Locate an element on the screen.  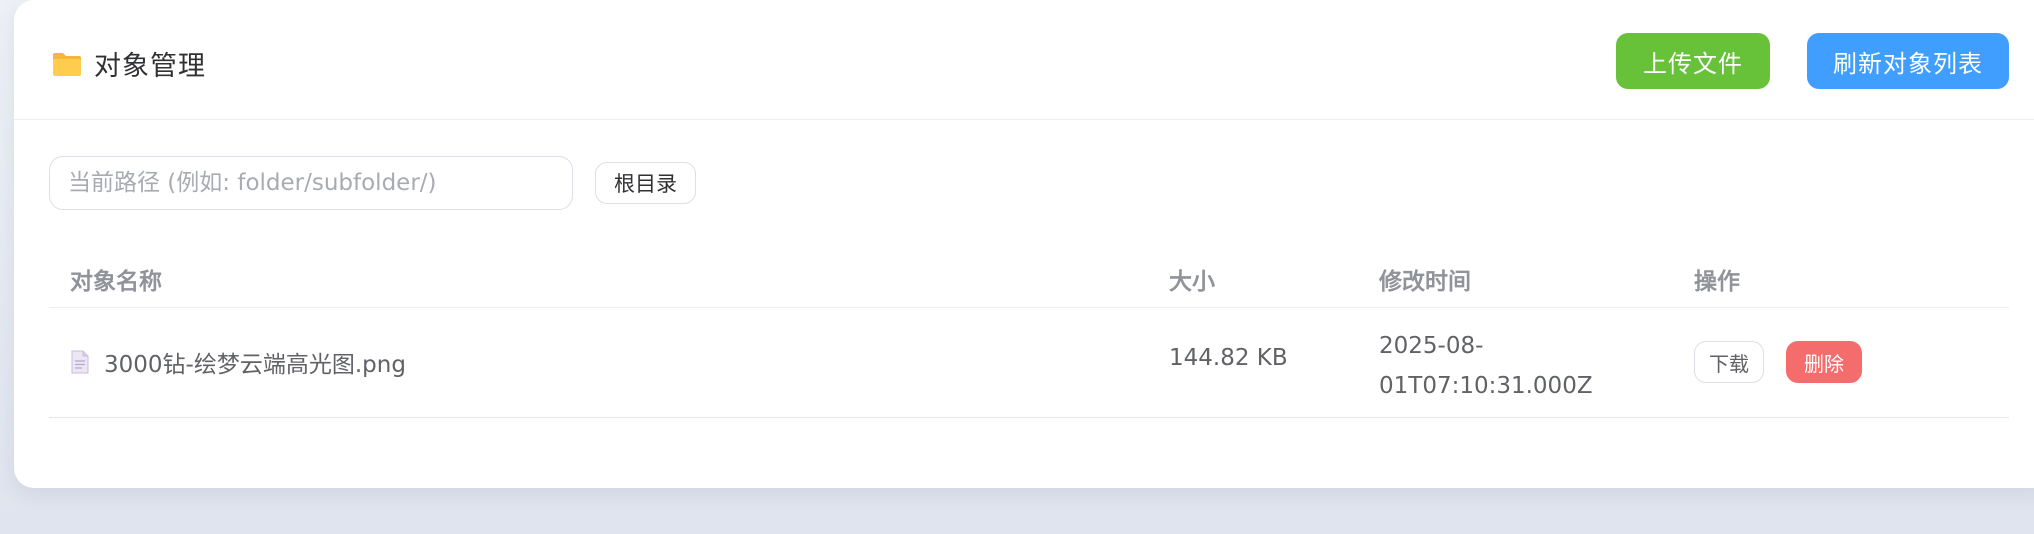
column-header-size: 大小 is located at coordinates (1192, 282).